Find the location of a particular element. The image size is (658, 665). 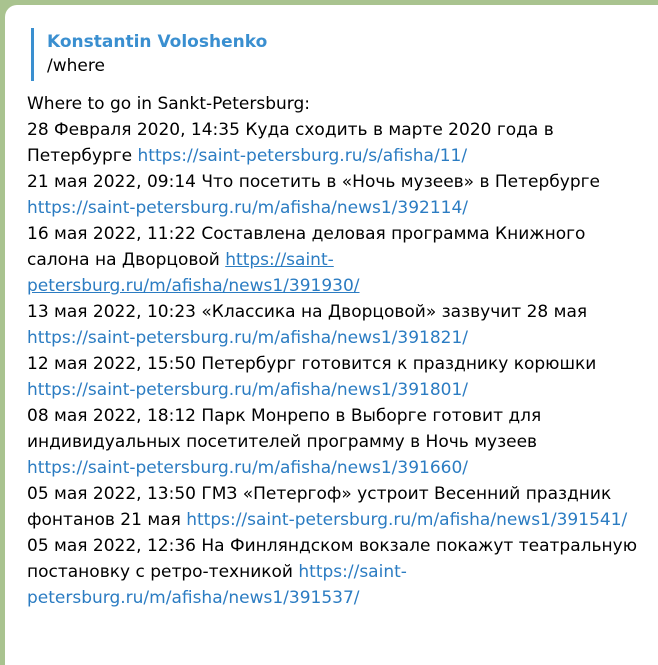

message-intro: Where to go in Sankt-Petersburg: is located at coordinates (168, 104).